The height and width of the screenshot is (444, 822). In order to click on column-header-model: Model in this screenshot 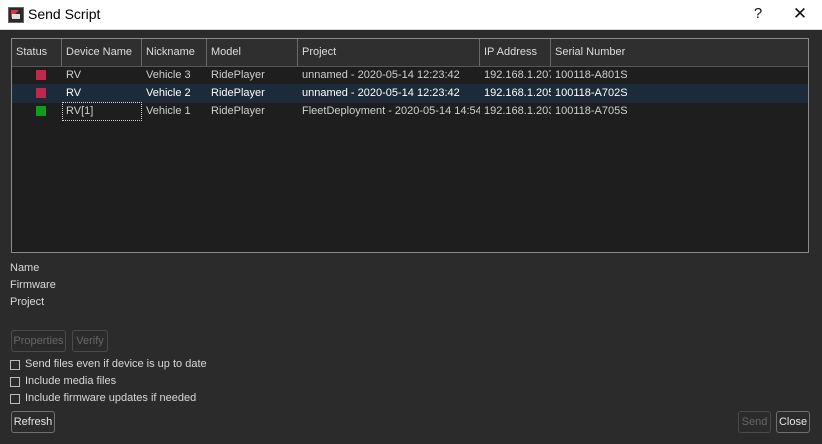, I will do `click(252, 52)`.